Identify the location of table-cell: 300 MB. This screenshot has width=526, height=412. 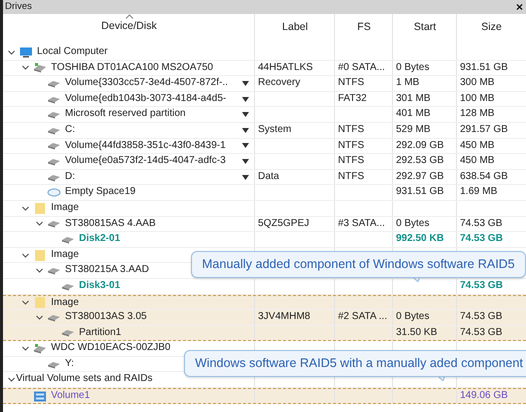
(477, 82).